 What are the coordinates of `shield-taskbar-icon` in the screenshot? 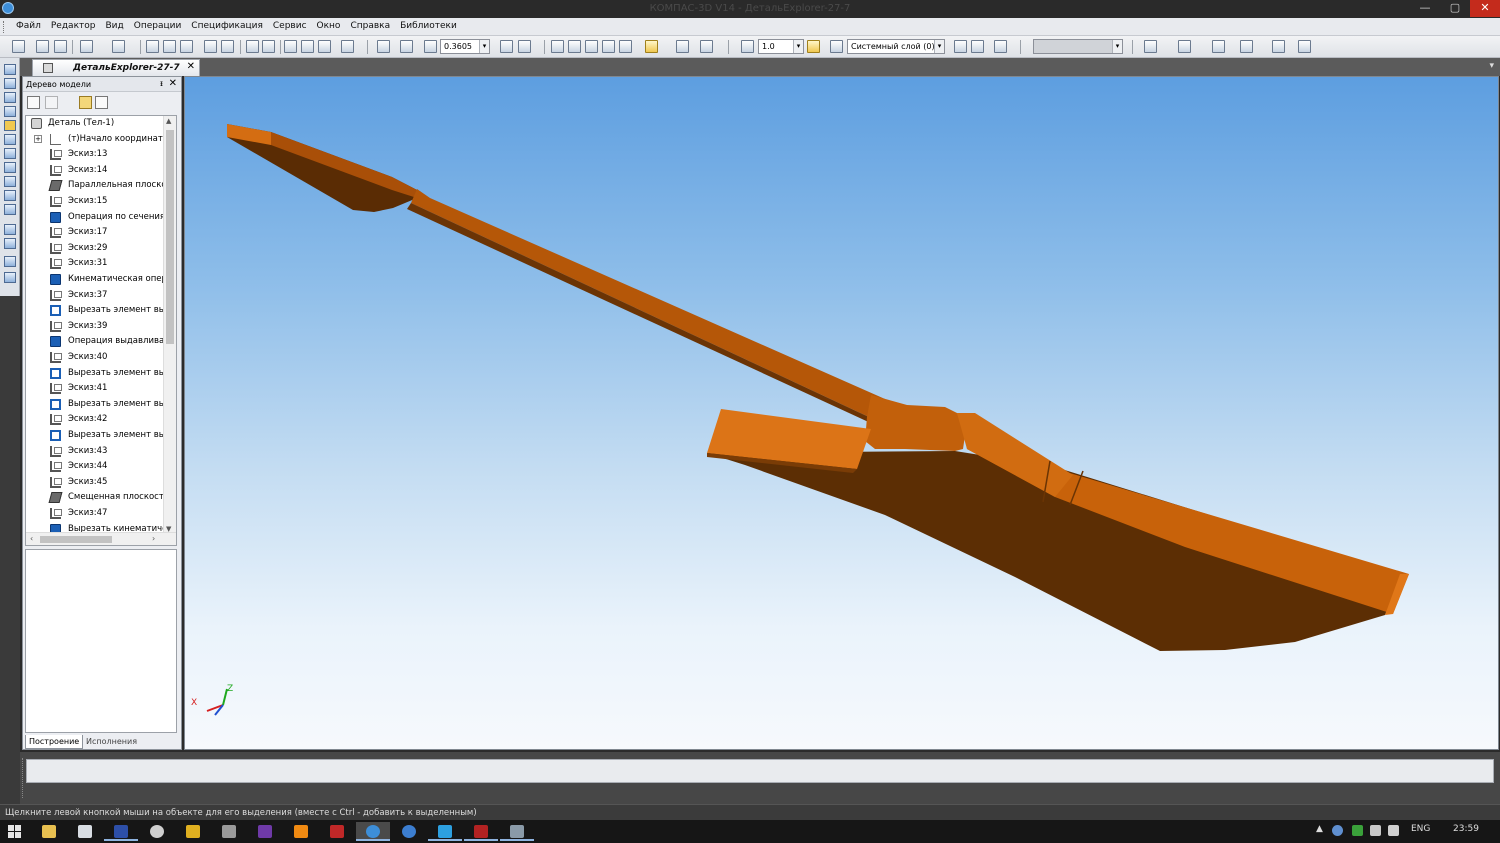 It's located at (193, 831).